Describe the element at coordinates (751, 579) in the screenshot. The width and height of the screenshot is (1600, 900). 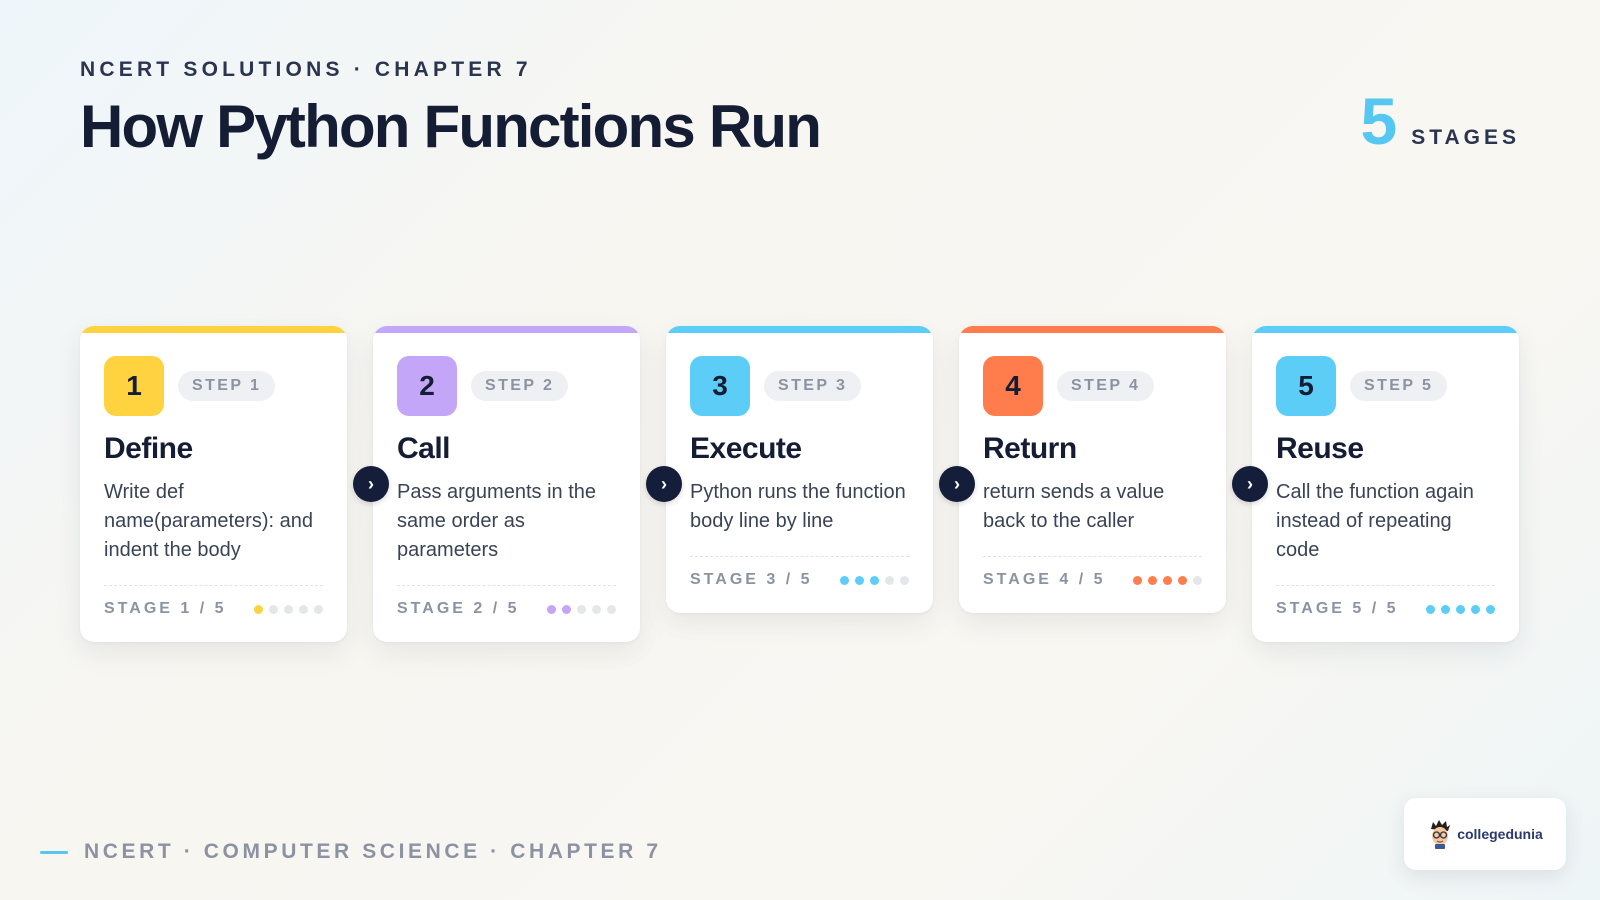
I see `stage-label: STAGE 3 / 5` at that location.